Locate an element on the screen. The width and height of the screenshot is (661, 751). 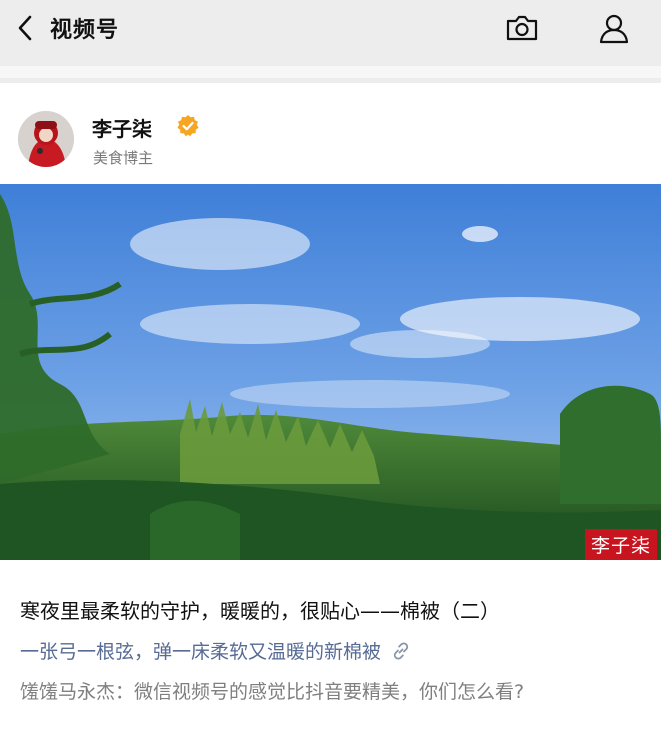
avatar is located at coordinates (46, 139).